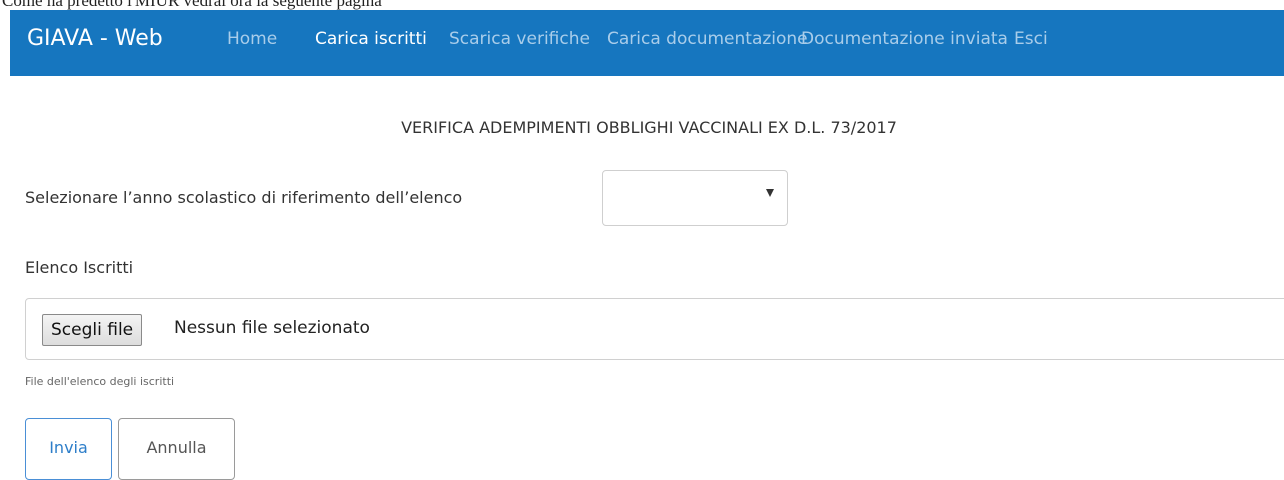 The height and width of the screenshot is (480, 1284). I want to click on submit-button: Invia, so click(68, 449).